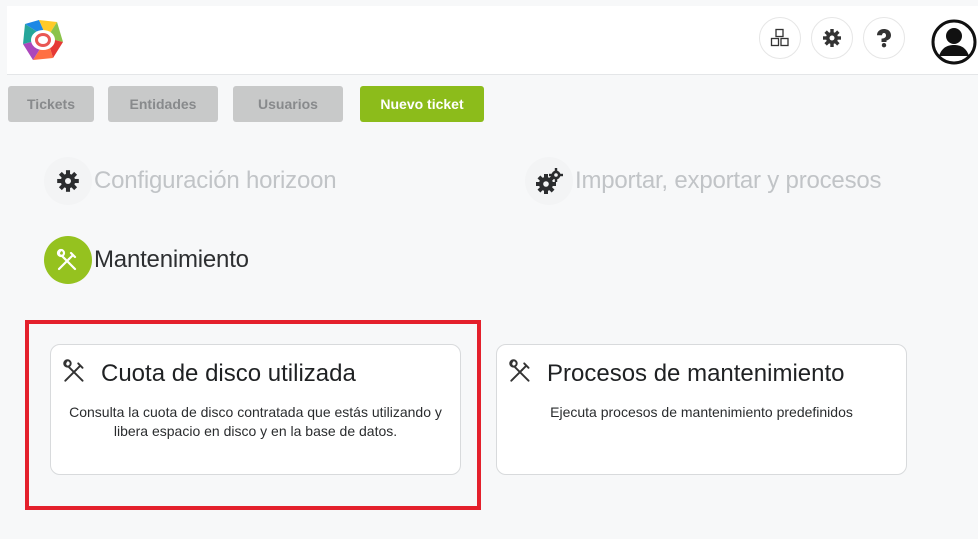  Describe the element at coordinates (422, 104) in the screenshot. I see `new-ticket-button: Nuevo ticket` at that location.